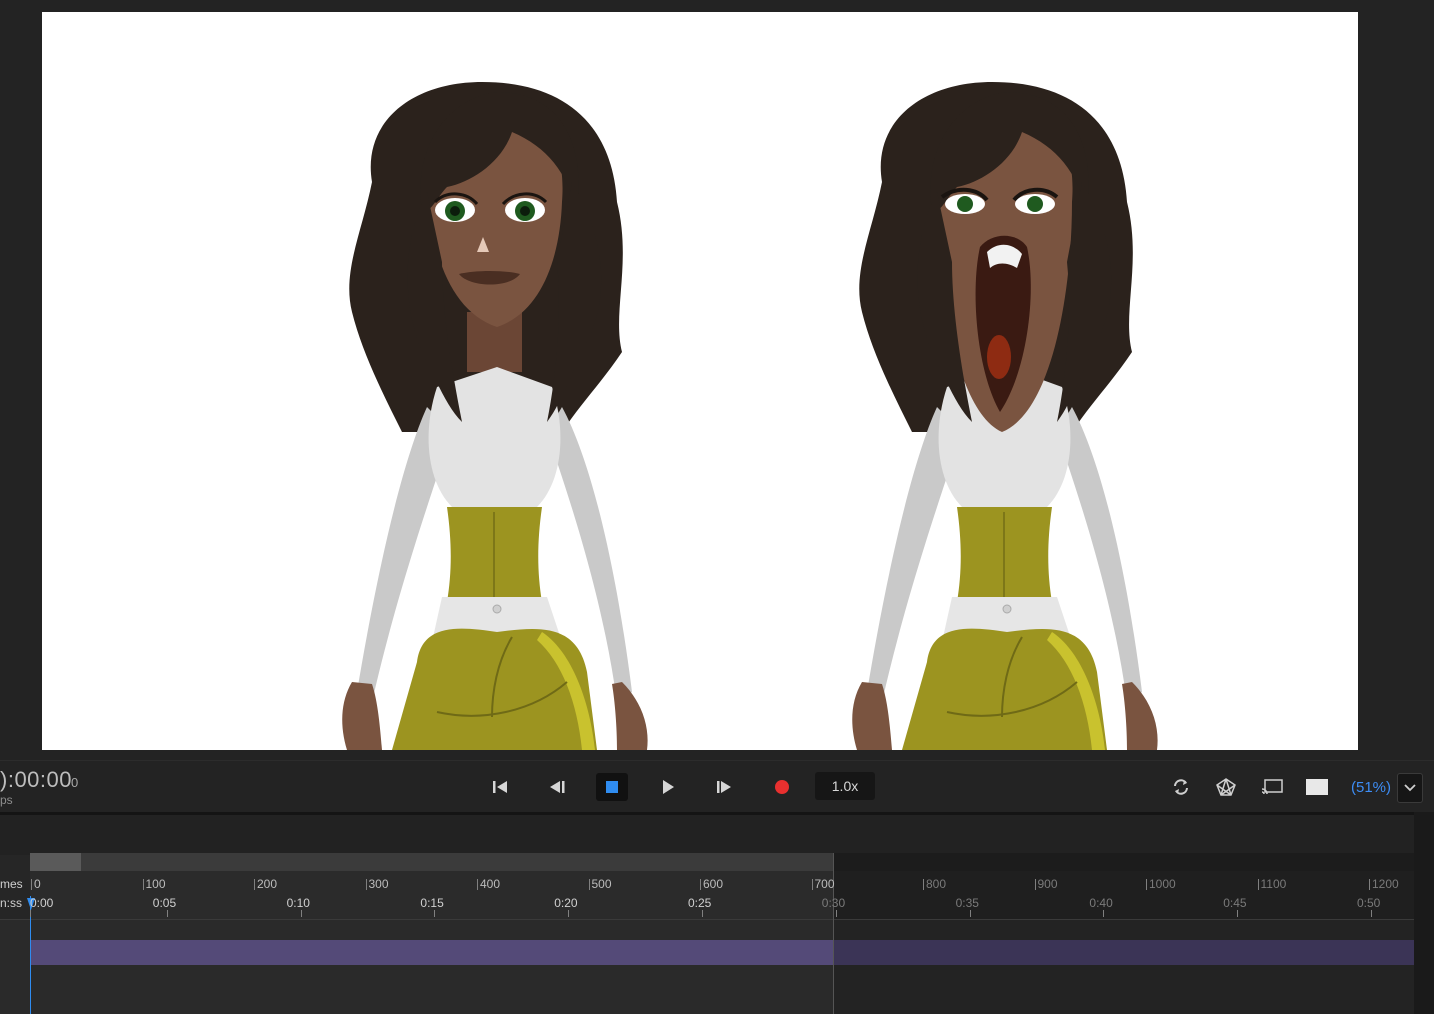 Image resolution: width=1434 pixels, height=1014 pixels. Describe the element at coordinates (37, 884) in the screenshot. I see `frame-tick-label: 0` at that location.